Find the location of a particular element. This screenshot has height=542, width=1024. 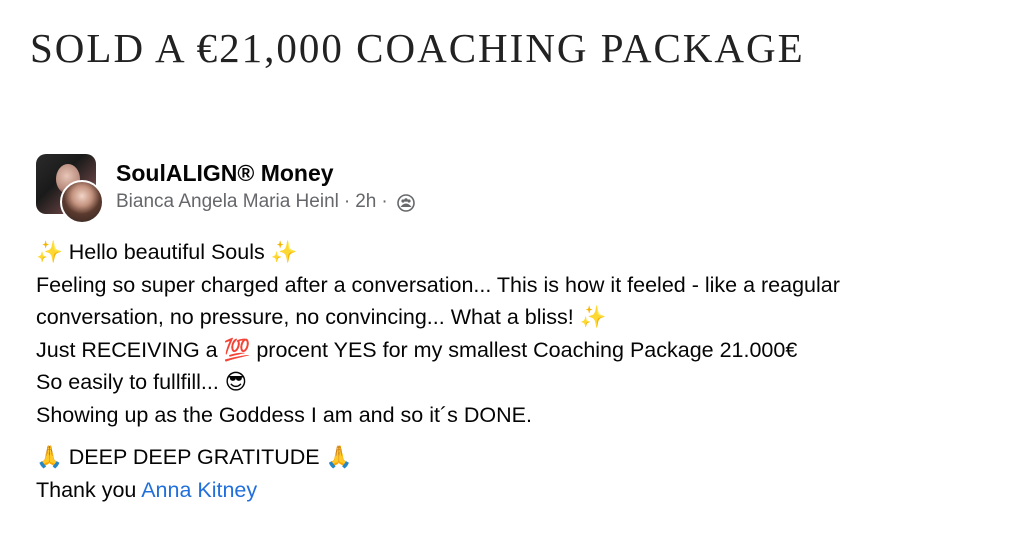

group-members-icon is located at coordinates (405, 202).